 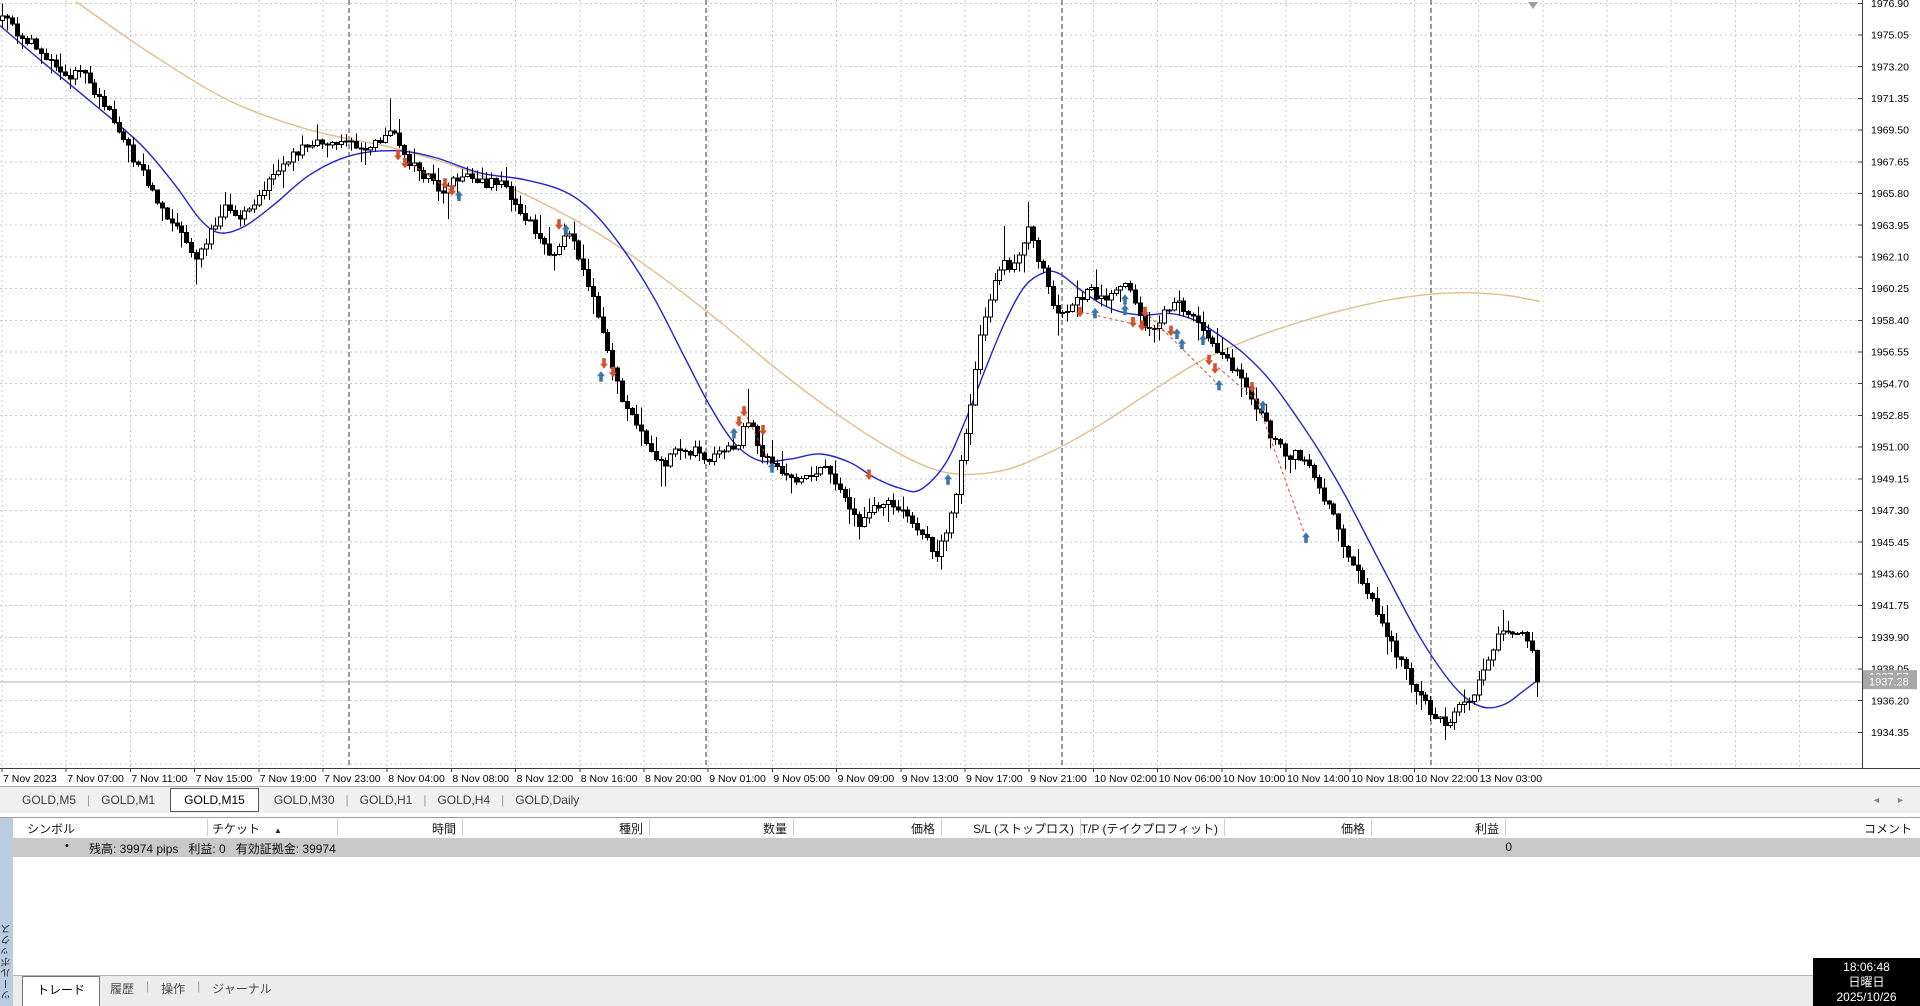 What do you see at coordinates (1889, 683) in the screenshot?
I see `bid-price-value: 1937.28` at bounding box center [1889, 683].